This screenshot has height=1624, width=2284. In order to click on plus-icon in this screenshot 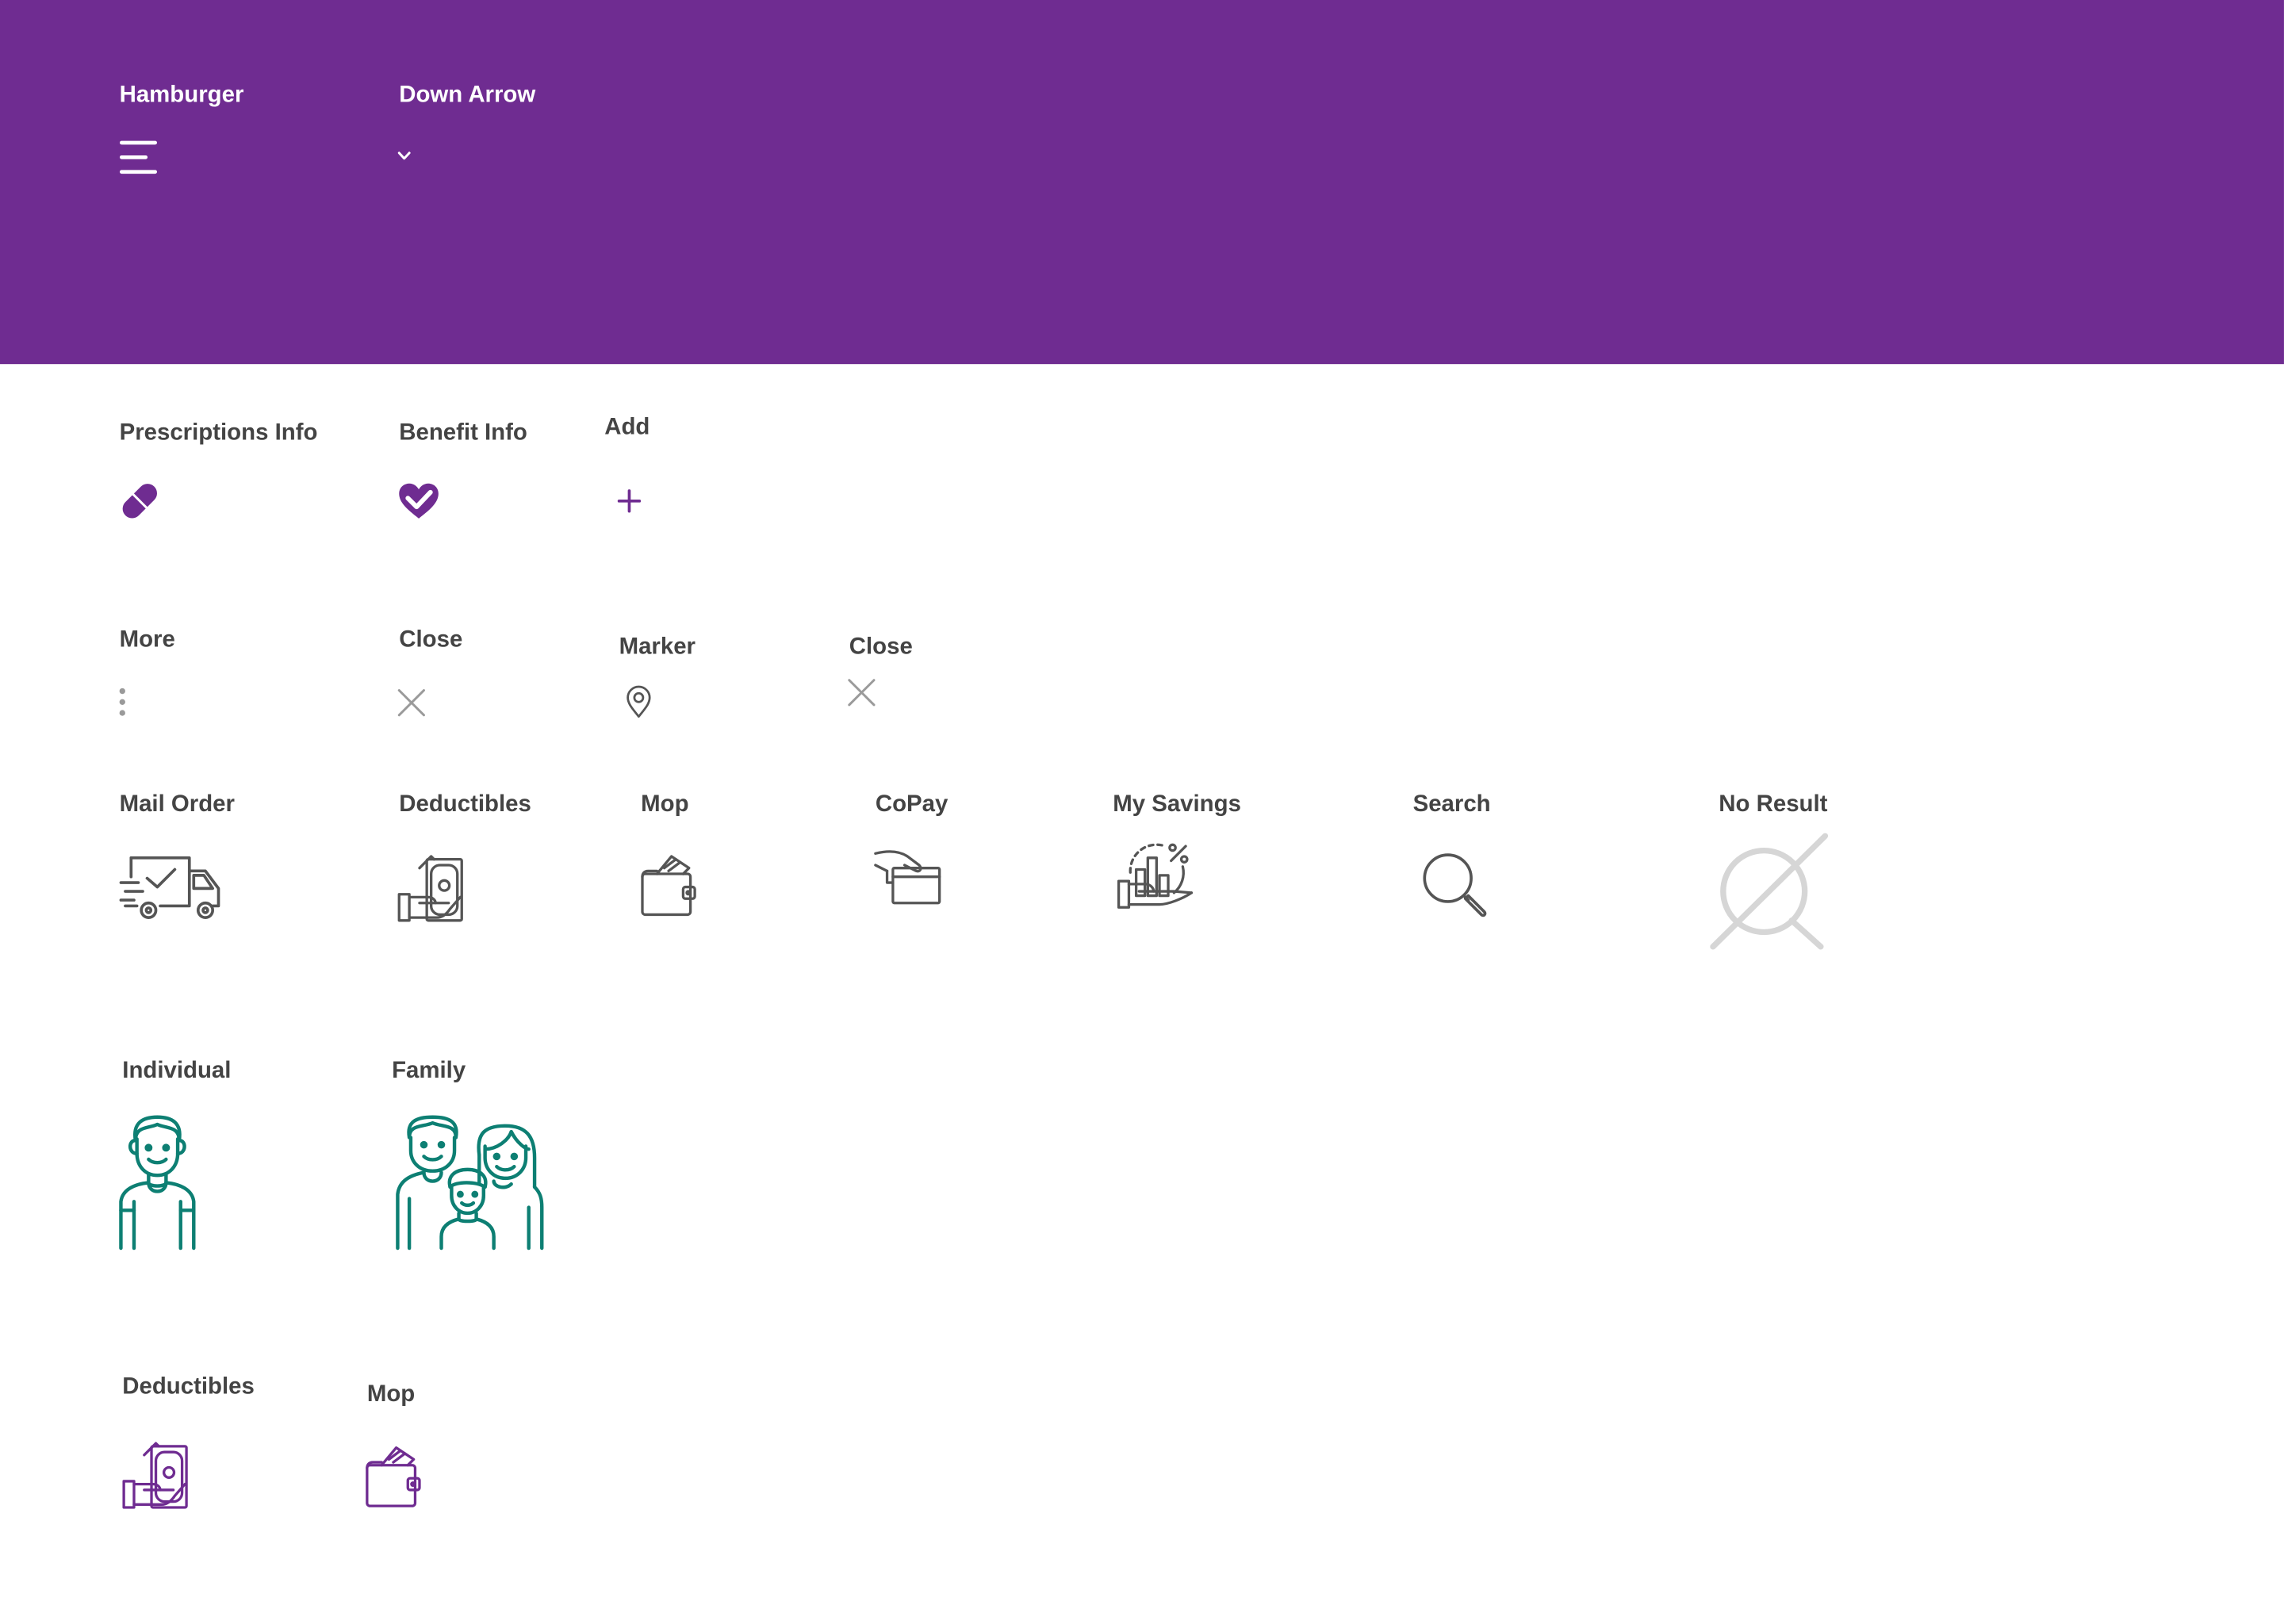, I will do `click(629, 501)`.